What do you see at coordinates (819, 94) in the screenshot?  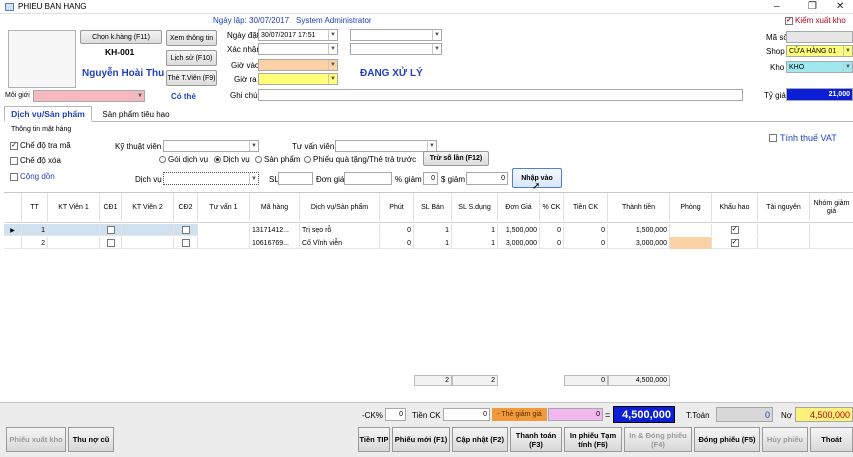 I see `rate-field: 21,000` at bounding box center [819, 94].